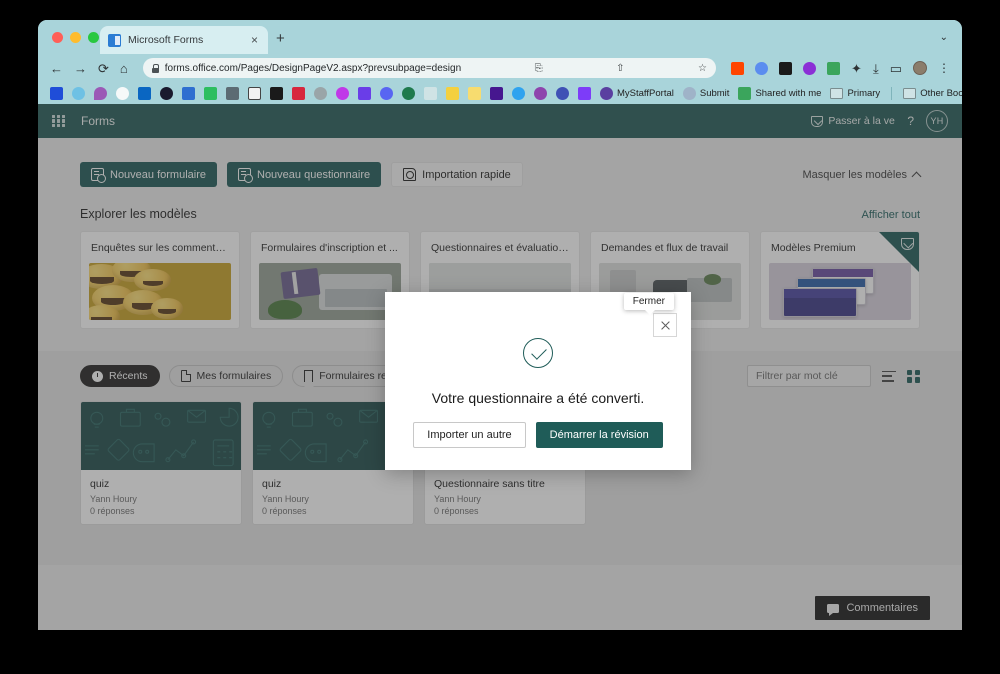 Image resolution: width=1000 pixels, height=674 pixels. What do you see at coordinates (386, 93) in the screenshot?
I see `discord-icon` at bounding box center [386, 93].